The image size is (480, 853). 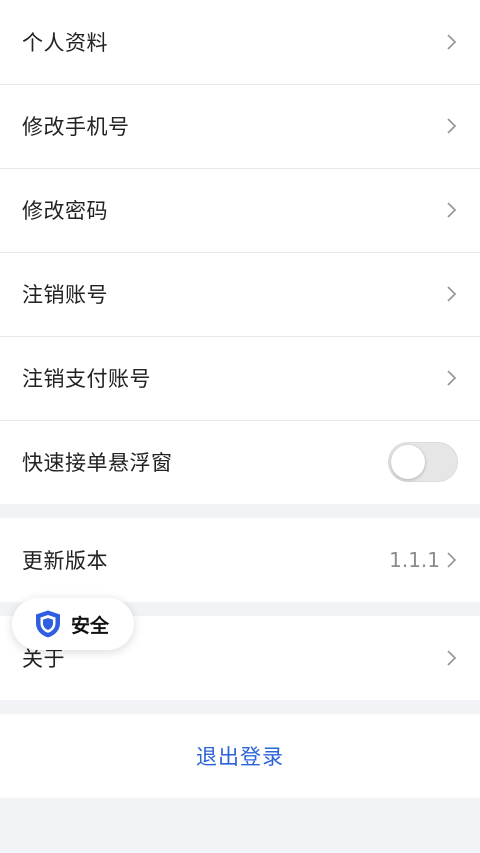 I want to click on version-value: 1.1.1, so click(x=414, y=560).